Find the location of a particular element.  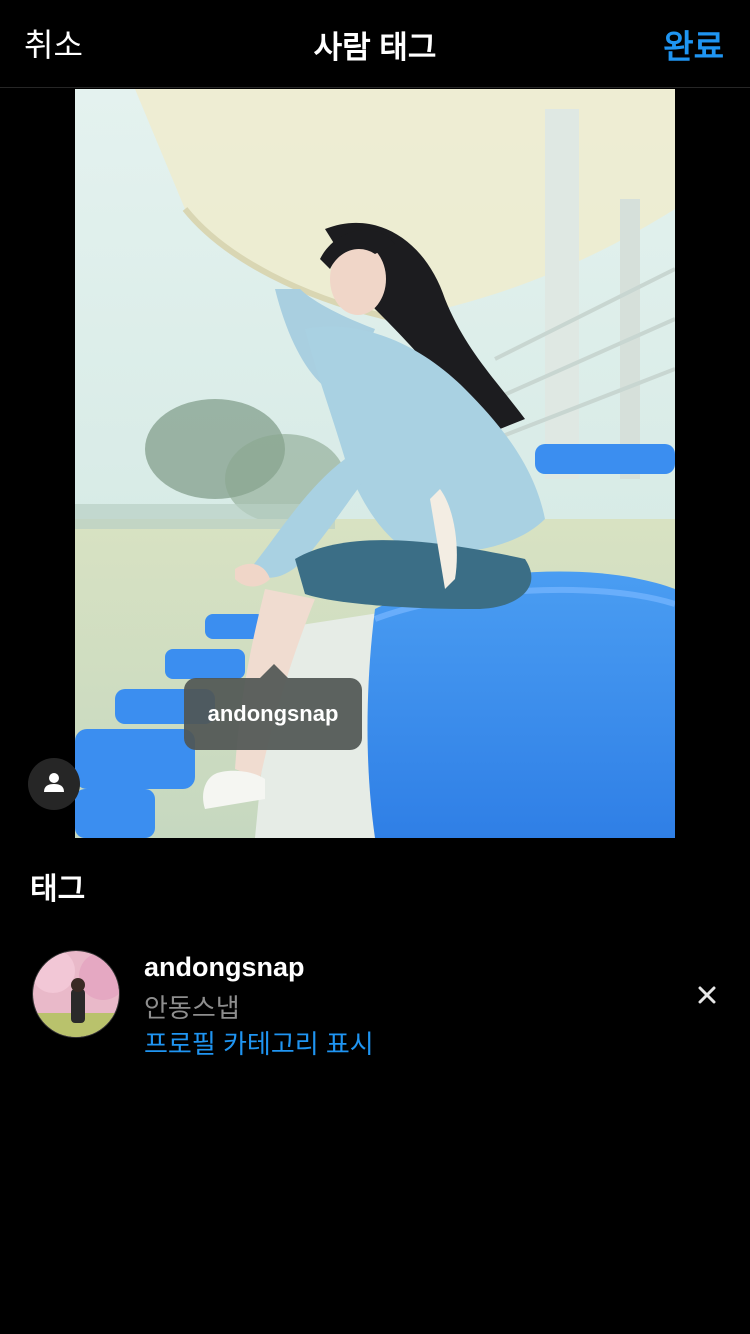

person-icon is located at coordinates (54, 784).